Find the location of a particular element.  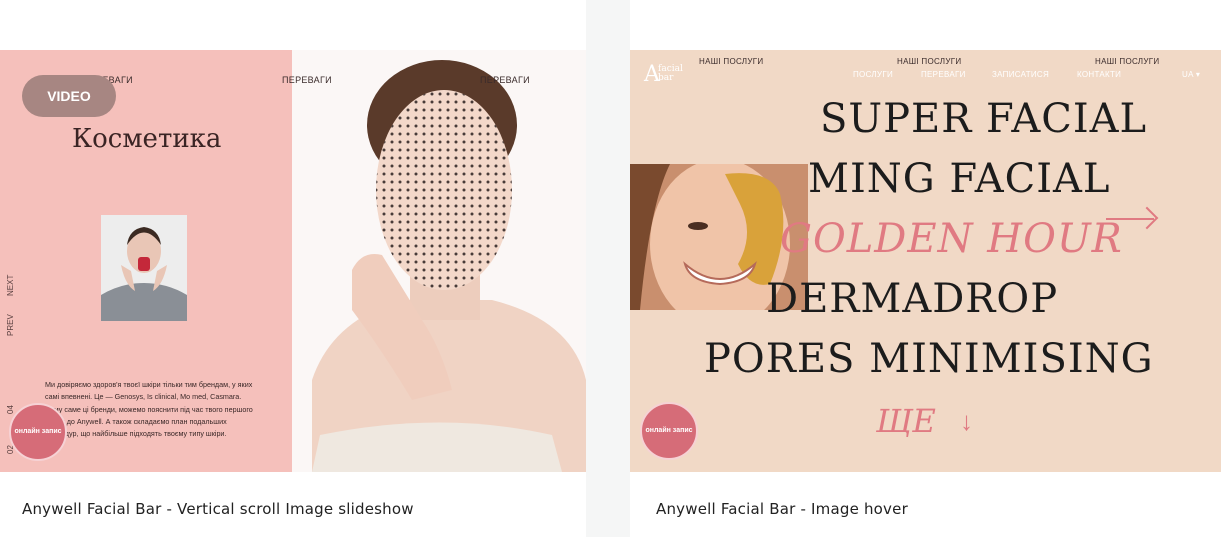

menu-item-sign-up: ЗАПИСАТИСЯ is located at coordinates (1020, 74).